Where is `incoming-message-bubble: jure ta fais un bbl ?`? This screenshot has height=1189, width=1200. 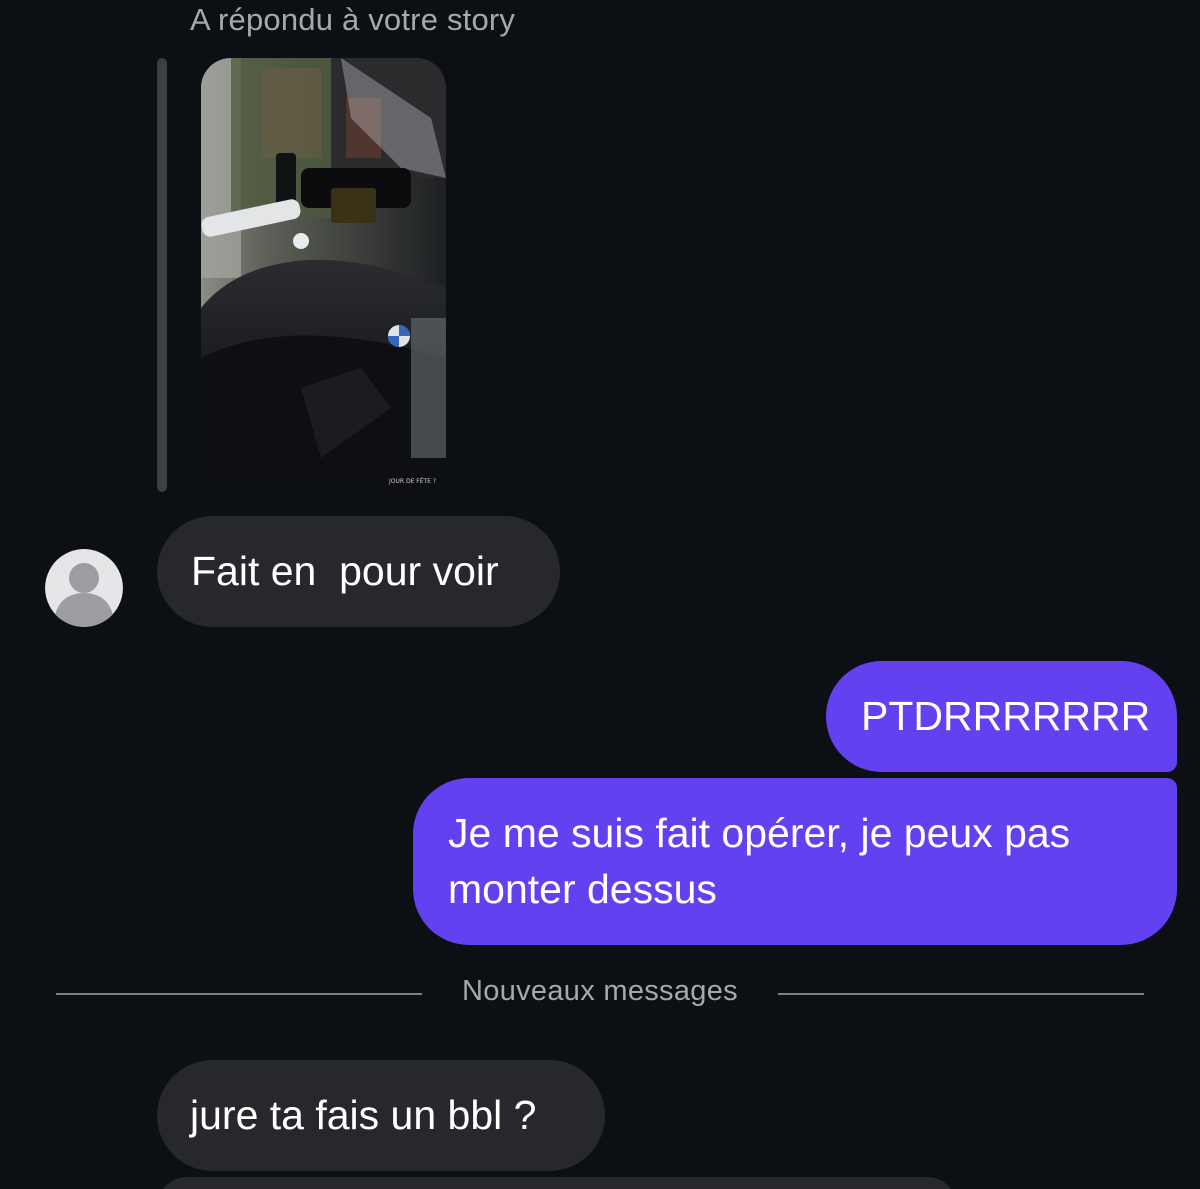 incoming-message-bubble: jure ta fais un bbl ? is located at coordinates (381, 1115).